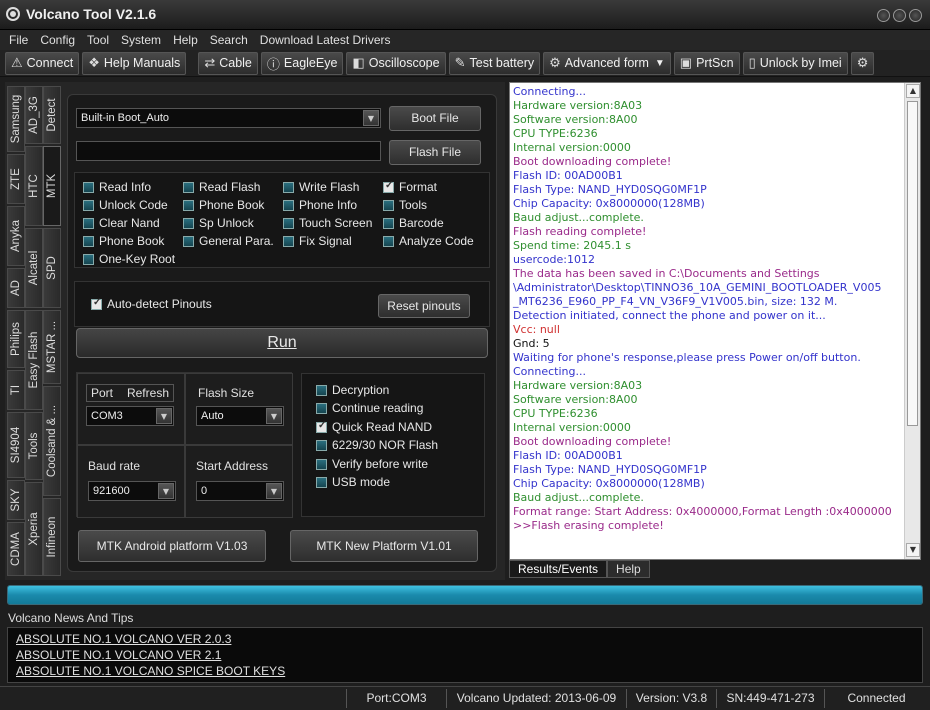 The width and height of the screenshot is (930, 710). What do you see at coordinates (123, 639) in the screenshot?
I see `news-link: ABSOLUTE NO.1 VOLCANO VER 2.0.3` at bounding box center [123, 639].